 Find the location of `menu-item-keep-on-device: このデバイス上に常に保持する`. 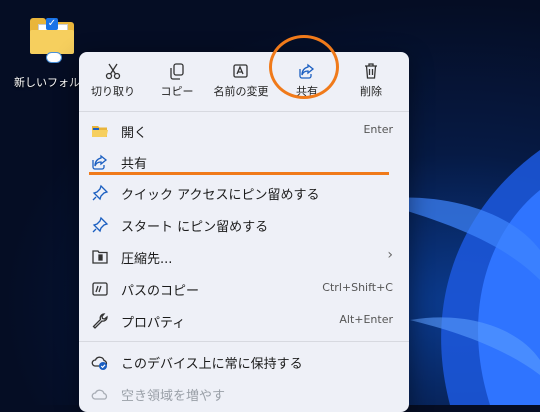

menu-item-keep-on-device: このデバイス上に常に保持する is located at coordinates (244, 361).